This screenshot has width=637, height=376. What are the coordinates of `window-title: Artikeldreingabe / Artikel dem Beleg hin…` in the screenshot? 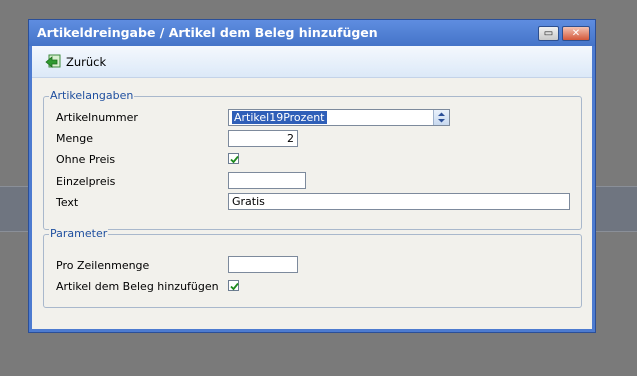 It's located at (207, 32).